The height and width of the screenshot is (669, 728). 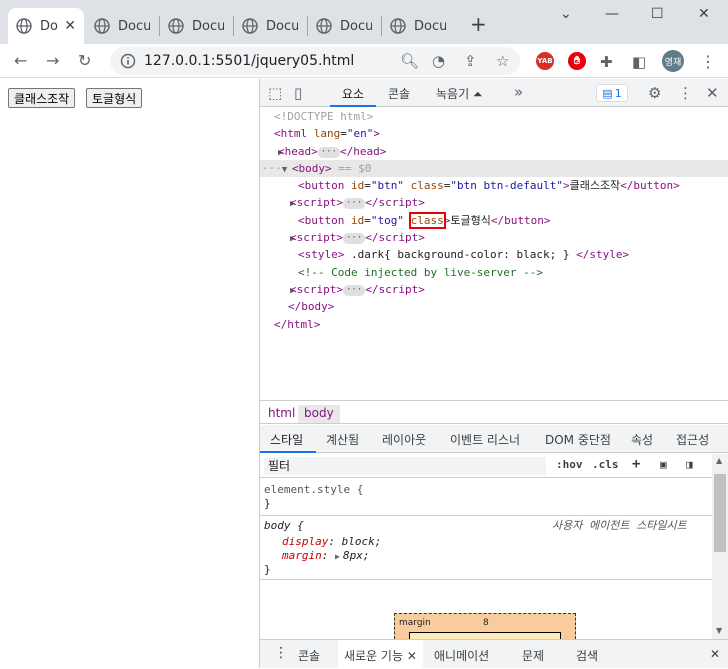 What do you see at coordinates (494, 116) in the screenshot?
I see `dom-node: <!DOCTYPE html>` at bounding box center [494, 116].